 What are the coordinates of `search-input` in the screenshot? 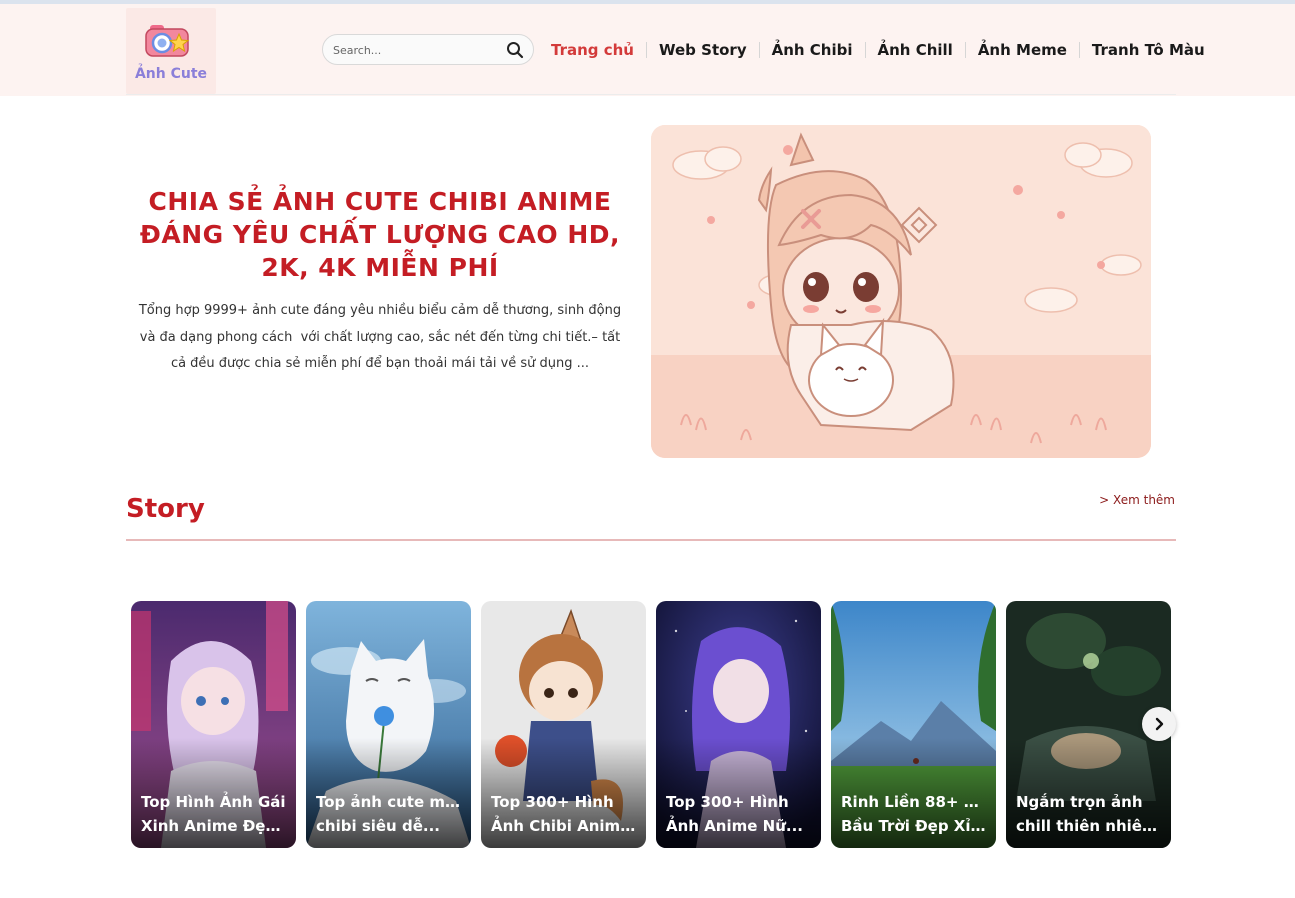 It's located at (413, 50).